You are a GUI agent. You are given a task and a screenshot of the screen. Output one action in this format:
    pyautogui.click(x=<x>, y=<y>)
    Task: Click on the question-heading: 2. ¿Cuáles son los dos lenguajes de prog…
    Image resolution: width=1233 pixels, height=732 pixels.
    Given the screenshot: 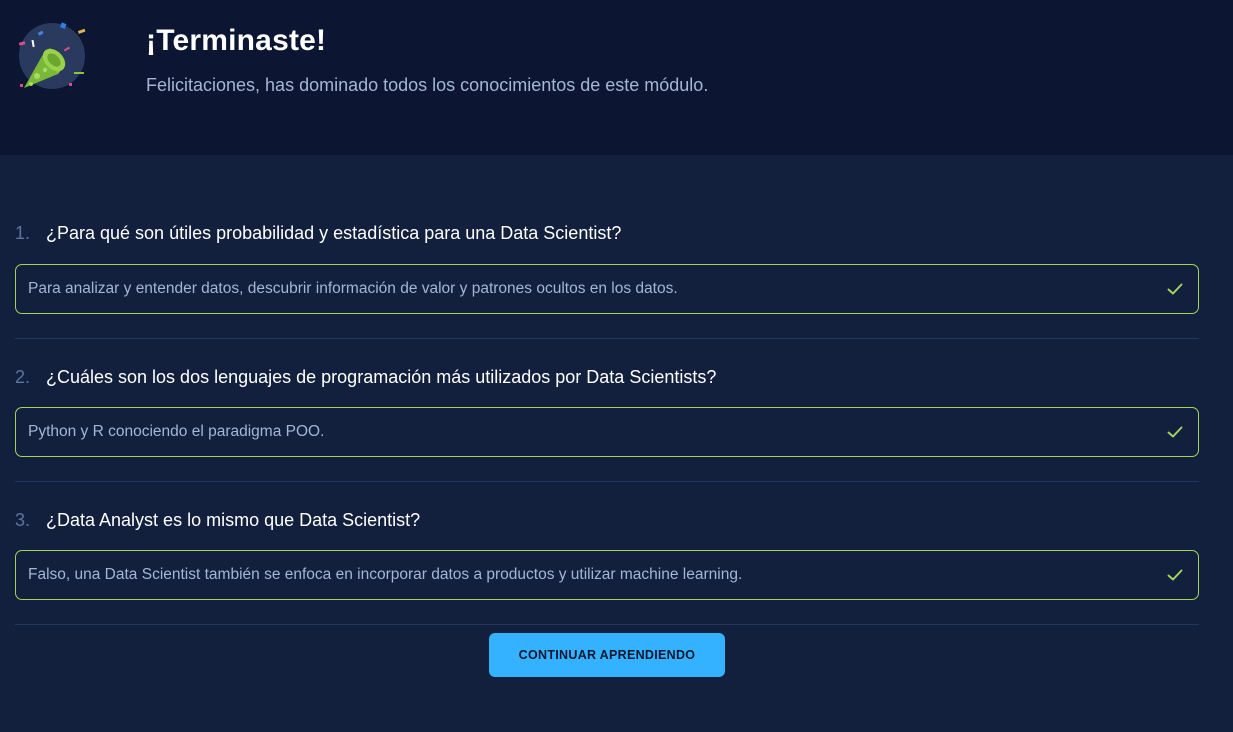 What is the action you would take?
    pyautogui.click(x=365, y=377)
    